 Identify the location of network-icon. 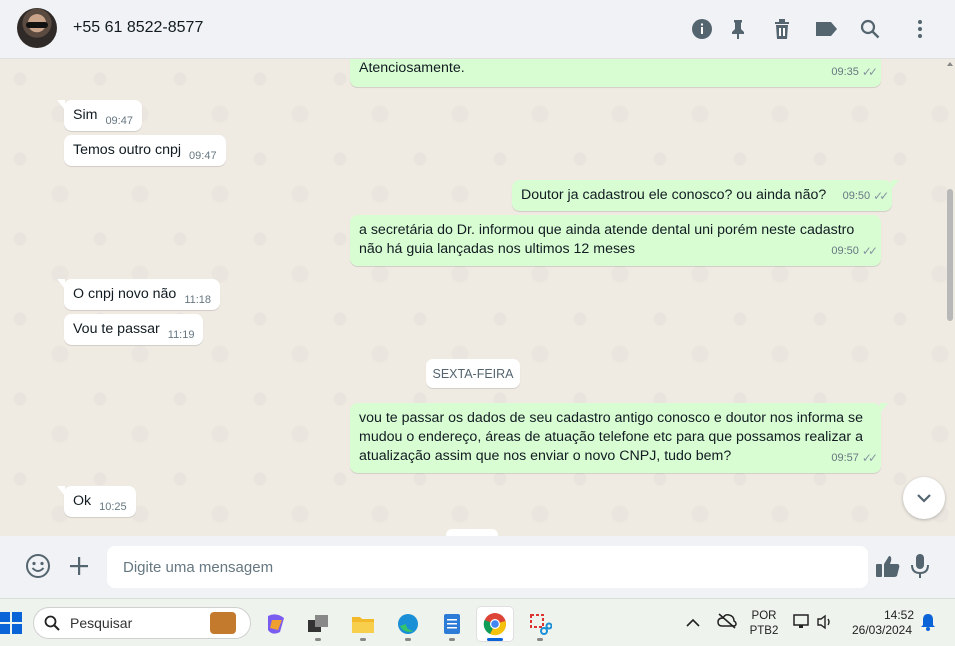
(802, 624).